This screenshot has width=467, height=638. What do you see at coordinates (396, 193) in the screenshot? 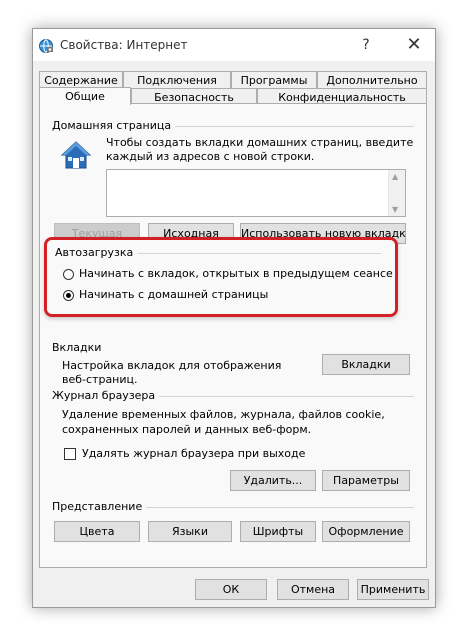
I see `address-scrollbar: ▲ ▼` at bounding box center [396, 193].